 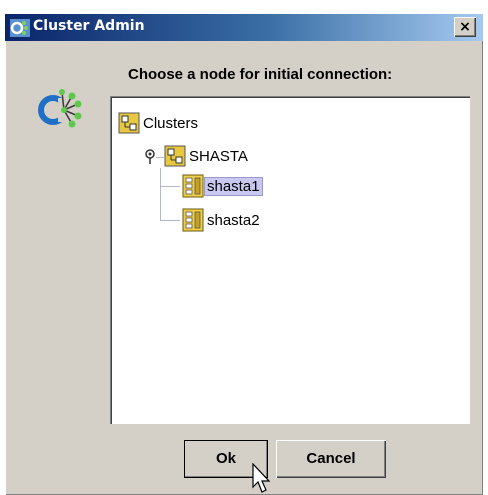 I want to click on cancel-button: Cancel, so click(x=331, y=459).